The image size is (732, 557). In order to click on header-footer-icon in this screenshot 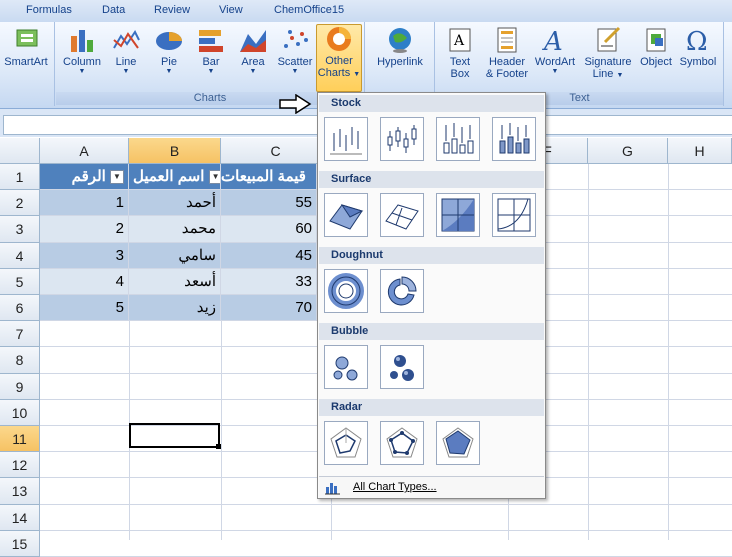, I will do `click(507, 40)`.